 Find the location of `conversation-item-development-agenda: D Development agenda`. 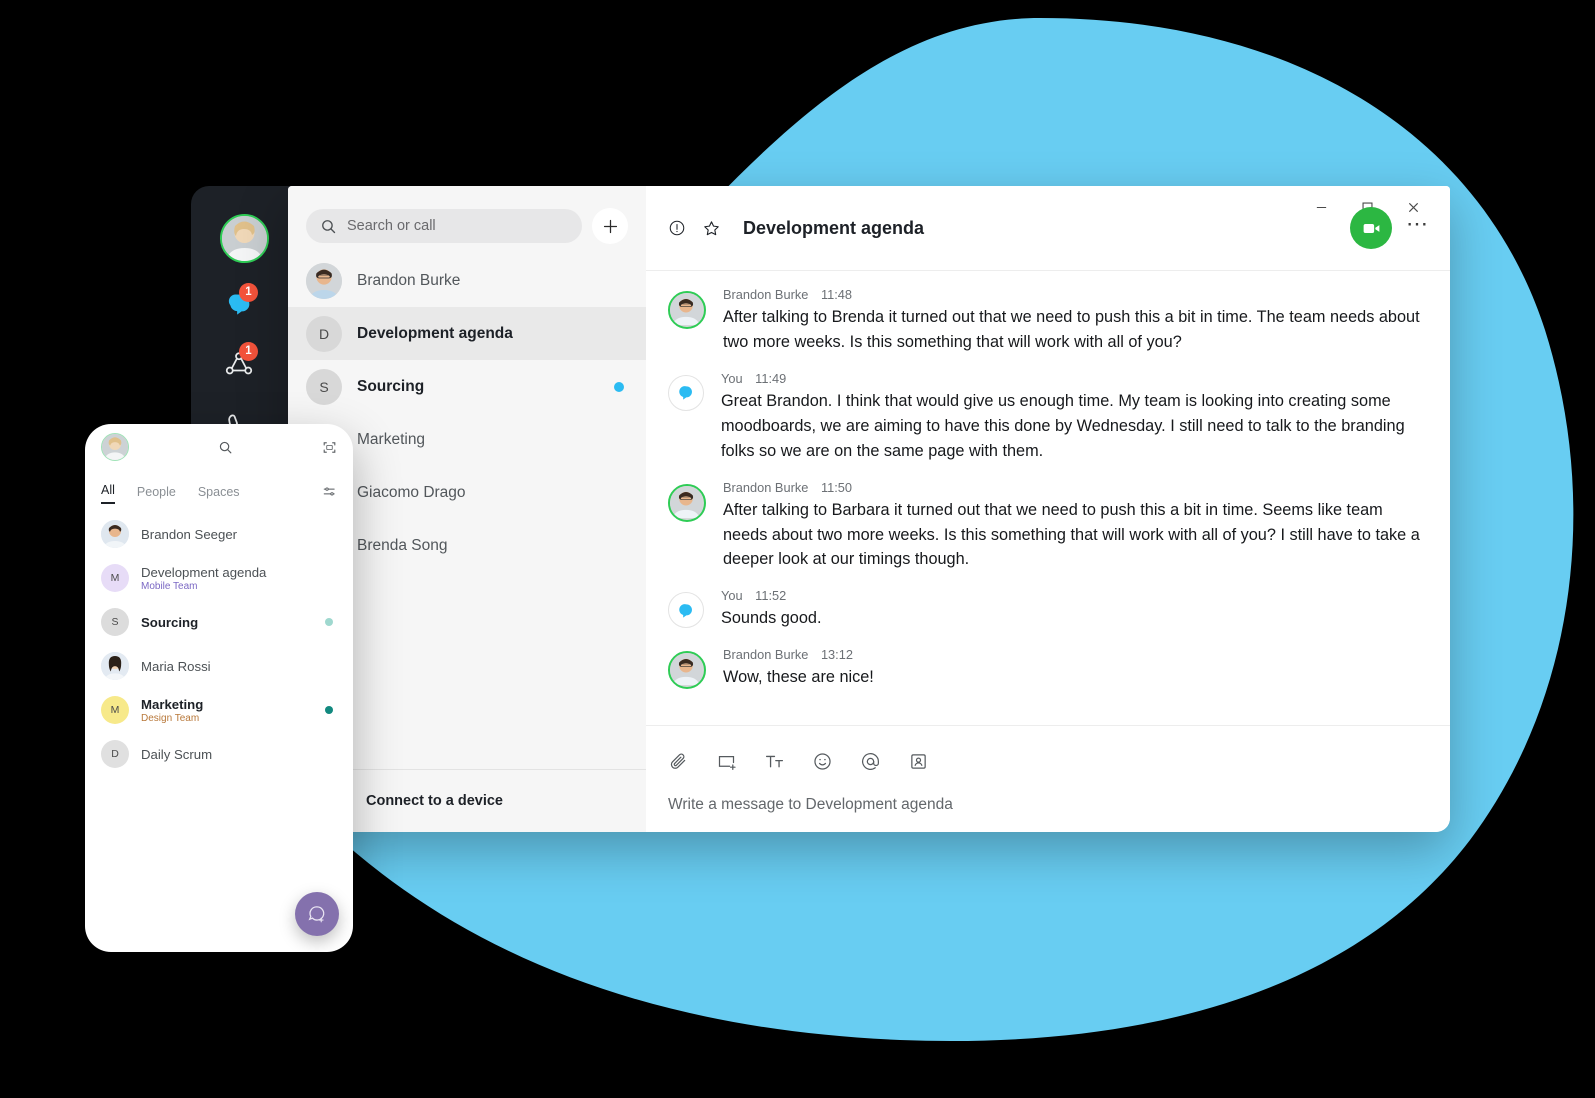

conversation-item-development-agenda: D Development agenda is located at coordinates (467, 333).